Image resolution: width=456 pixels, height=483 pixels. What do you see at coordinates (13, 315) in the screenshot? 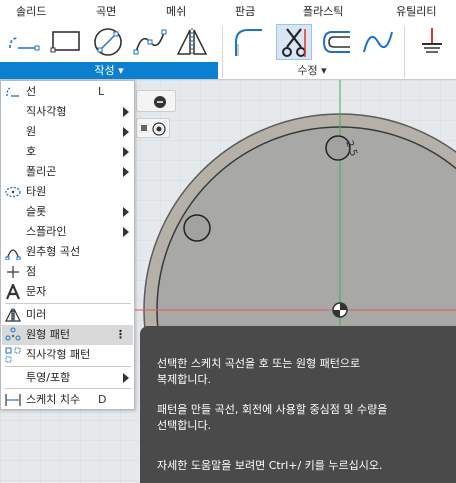
I see `mirror-icon` at bounding box center [13, 315].